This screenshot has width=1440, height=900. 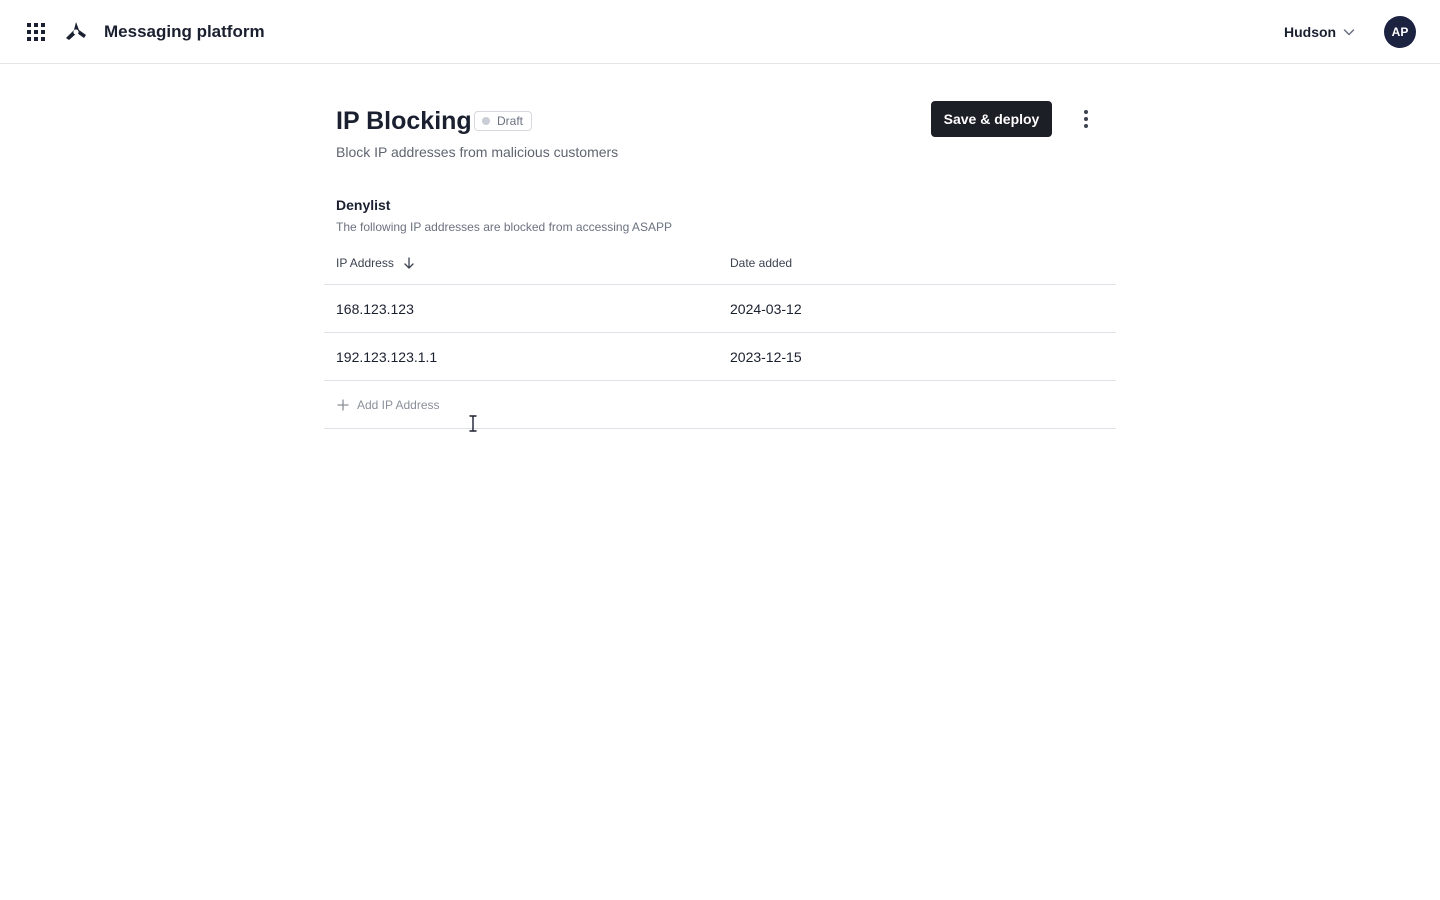 I want to click on column-header-ip-address: IP Address, so click(x=376, y=263).